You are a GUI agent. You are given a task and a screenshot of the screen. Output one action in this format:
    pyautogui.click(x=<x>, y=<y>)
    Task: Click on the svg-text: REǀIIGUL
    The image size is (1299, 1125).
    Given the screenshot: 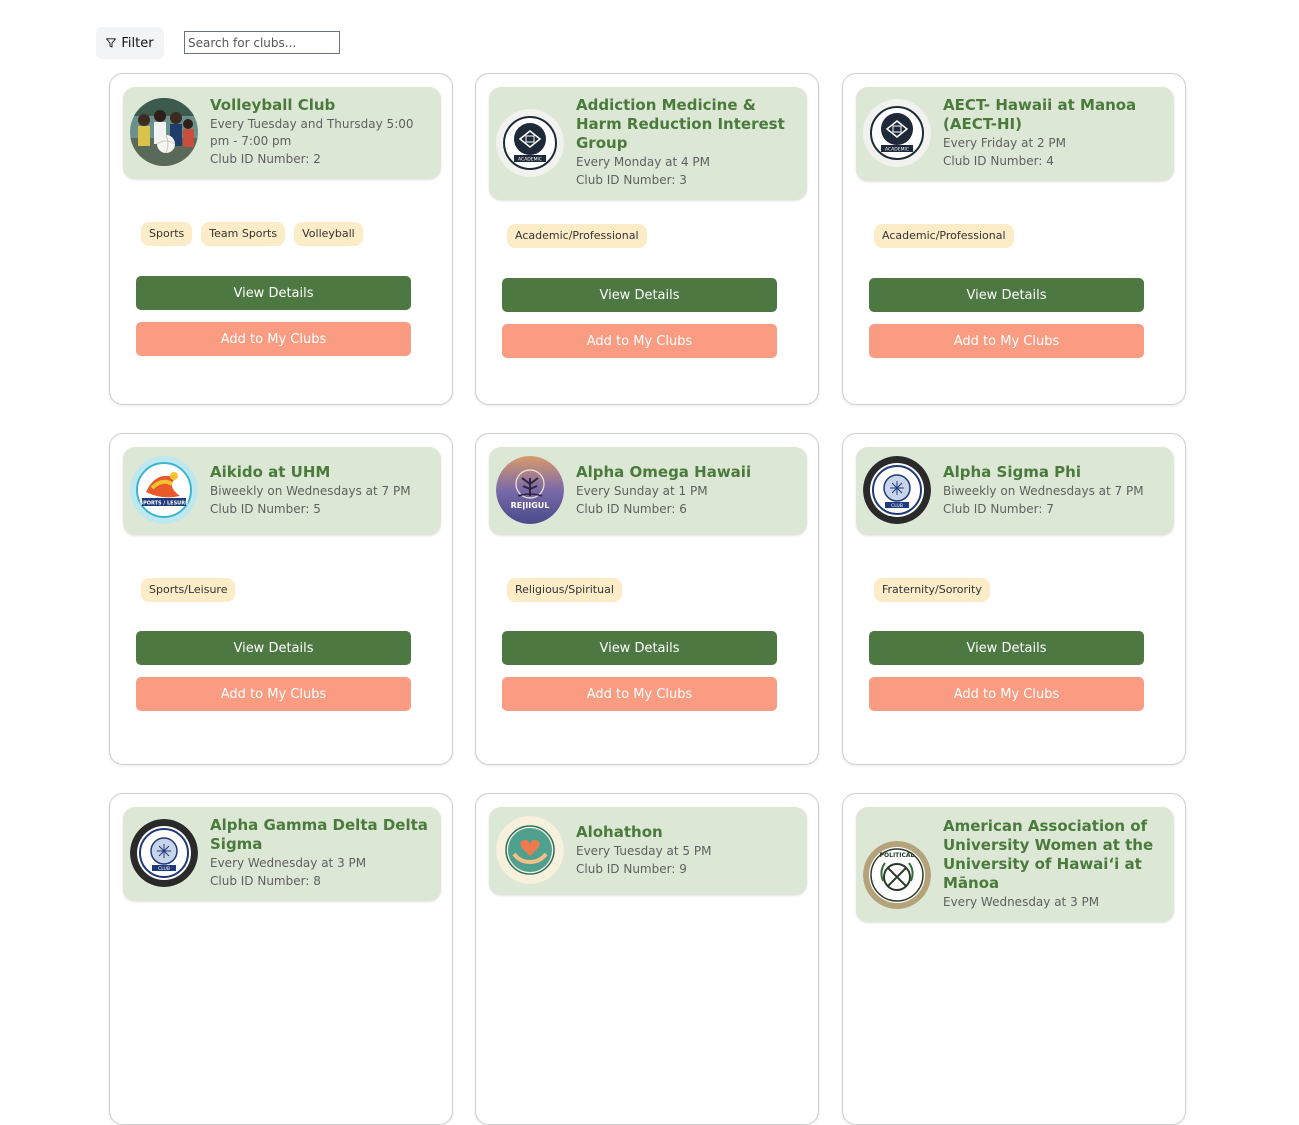 What is the action you would take?
    pyautogui.click(x=530, y=505)
    